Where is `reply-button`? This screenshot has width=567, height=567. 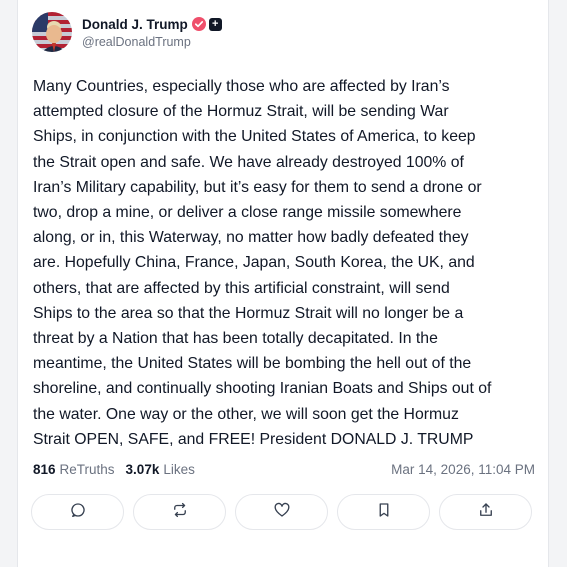 reply-button is located at coordinates (77, 512).